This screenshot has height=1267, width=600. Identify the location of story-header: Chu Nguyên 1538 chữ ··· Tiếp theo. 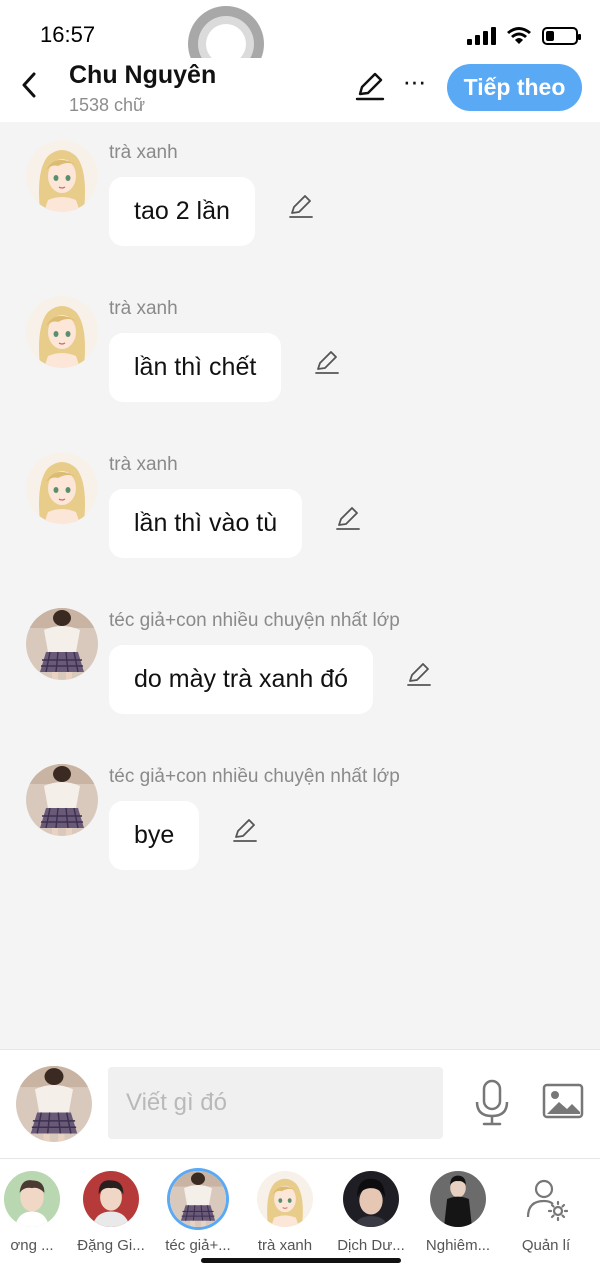
(300, 90).